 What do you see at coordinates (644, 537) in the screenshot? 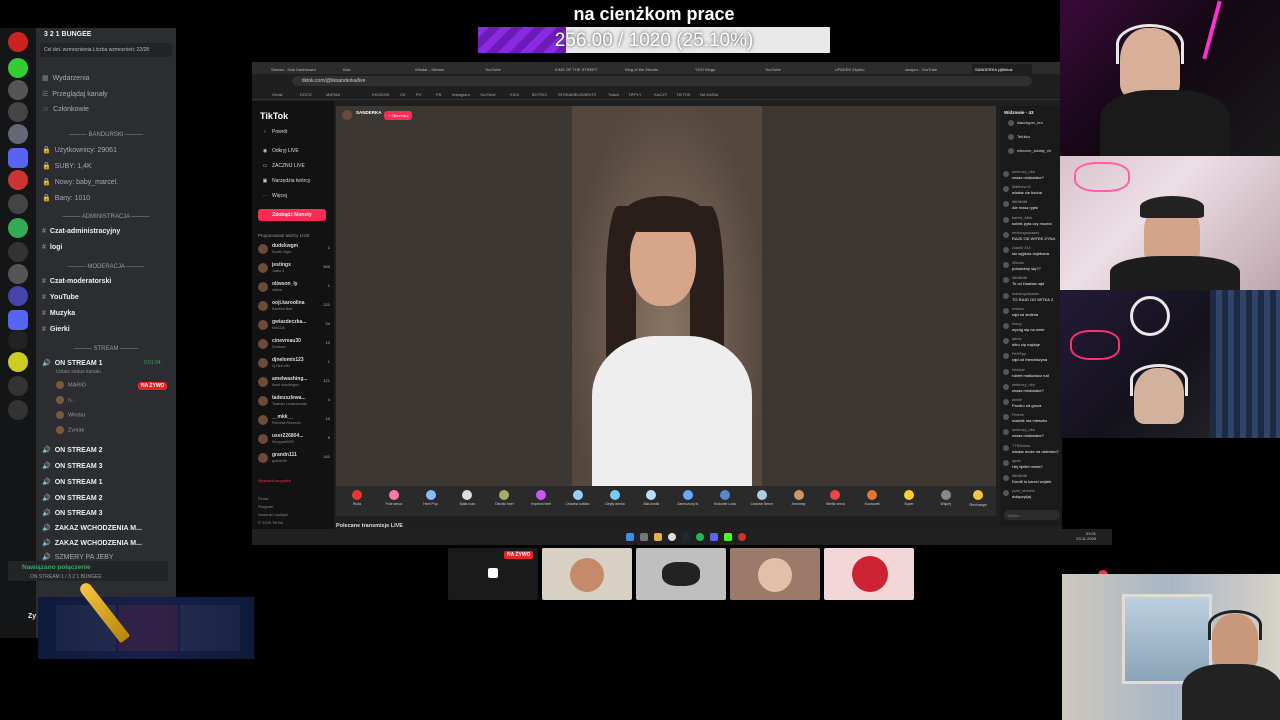
I see `search-icon` at bounding box center [644, 537].